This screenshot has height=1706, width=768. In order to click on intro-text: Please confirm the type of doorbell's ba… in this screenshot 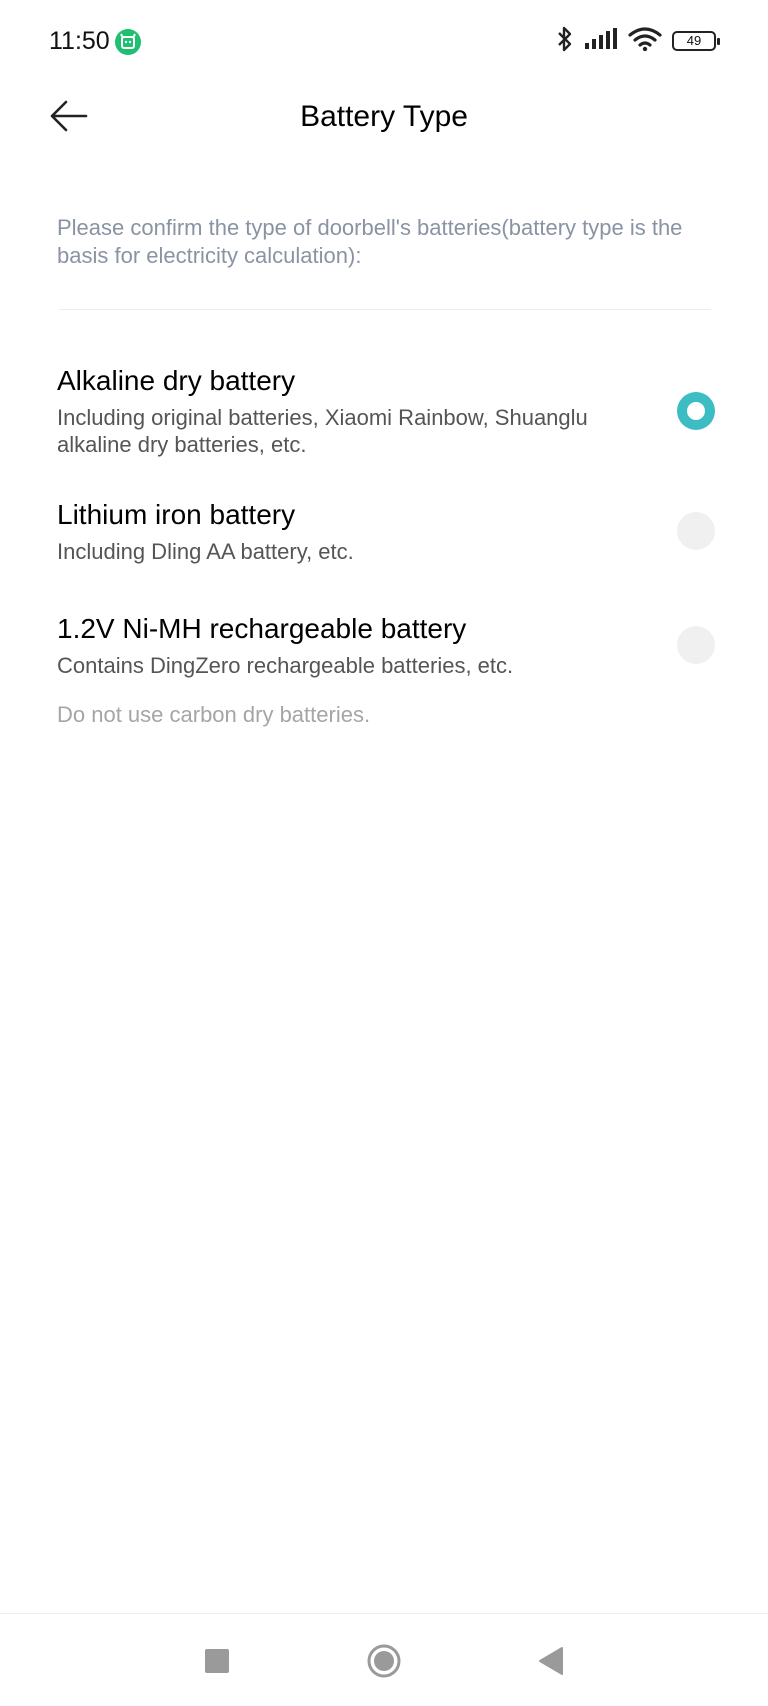, I will do `click(370, 241)`.